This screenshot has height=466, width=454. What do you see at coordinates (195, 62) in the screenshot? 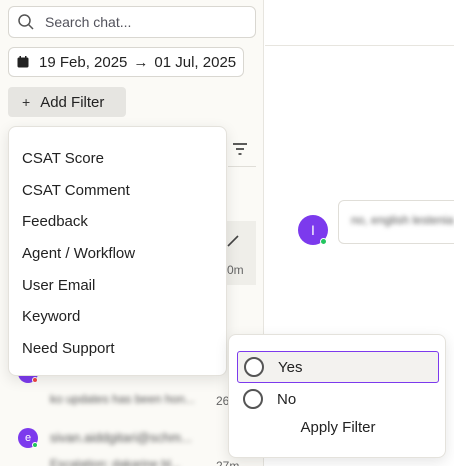
I see `date-range-end: 01 Jul, 2025` at bounding box center [195, 62].